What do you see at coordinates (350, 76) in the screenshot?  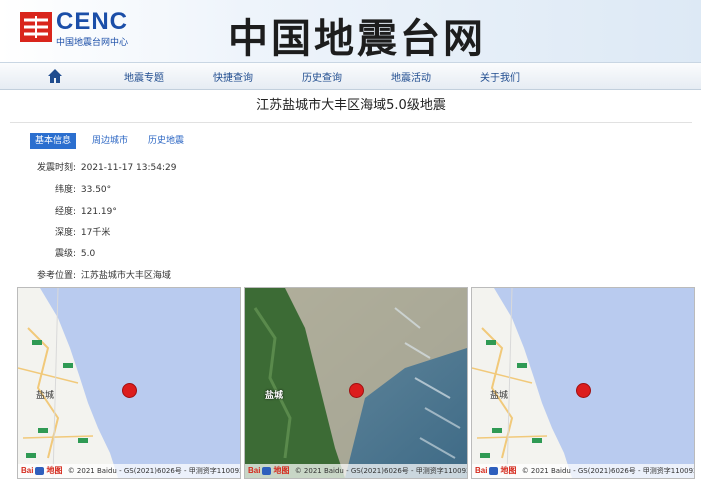 I see `main-navigation: 地震专题 快捷查询 历史查询 地震活动 关于我们` at bounding box center [350, 76].